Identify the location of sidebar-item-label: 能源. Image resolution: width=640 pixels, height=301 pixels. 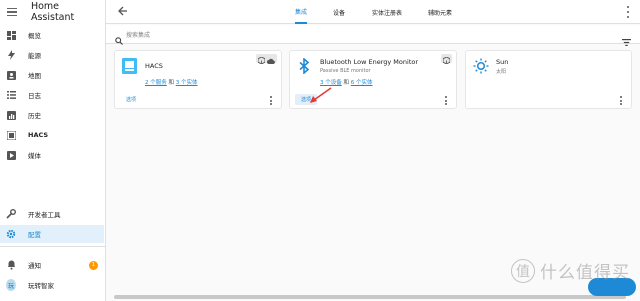
(34, 56).